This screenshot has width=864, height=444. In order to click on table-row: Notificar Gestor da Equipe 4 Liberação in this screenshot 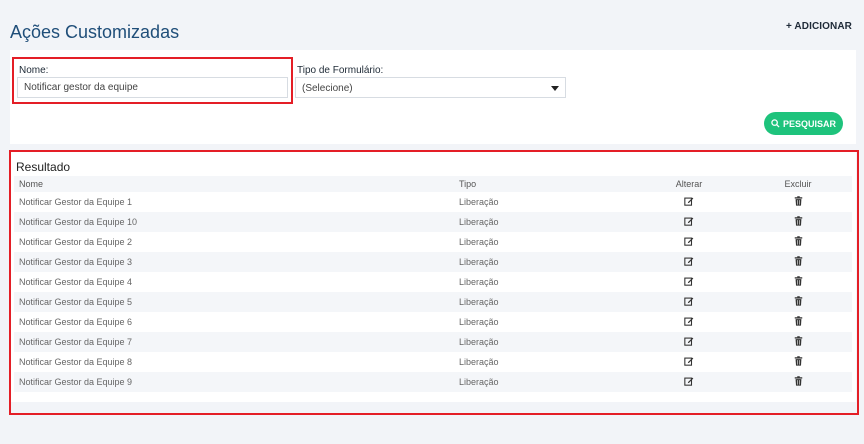, I will do `click(433, 282)`.